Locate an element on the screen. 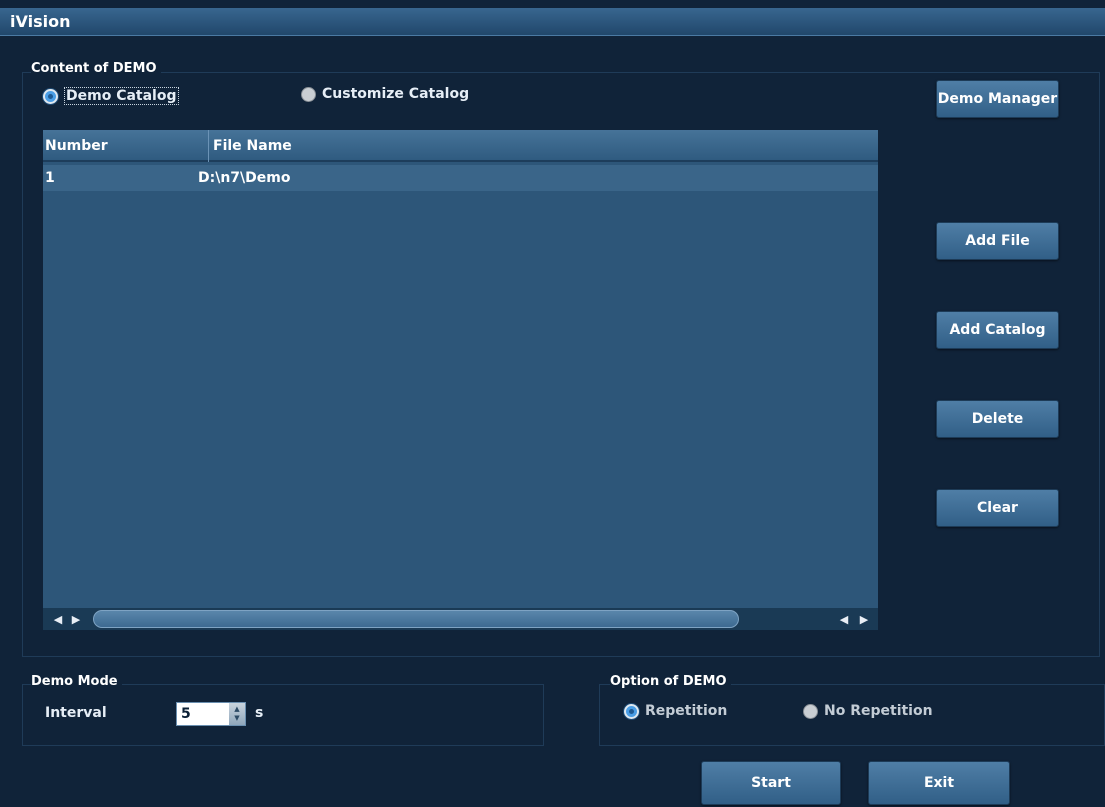 This screenshot has height=807, width=1105. option-of-demo-label: Option of DEMO is located at coordinates (670, 681).